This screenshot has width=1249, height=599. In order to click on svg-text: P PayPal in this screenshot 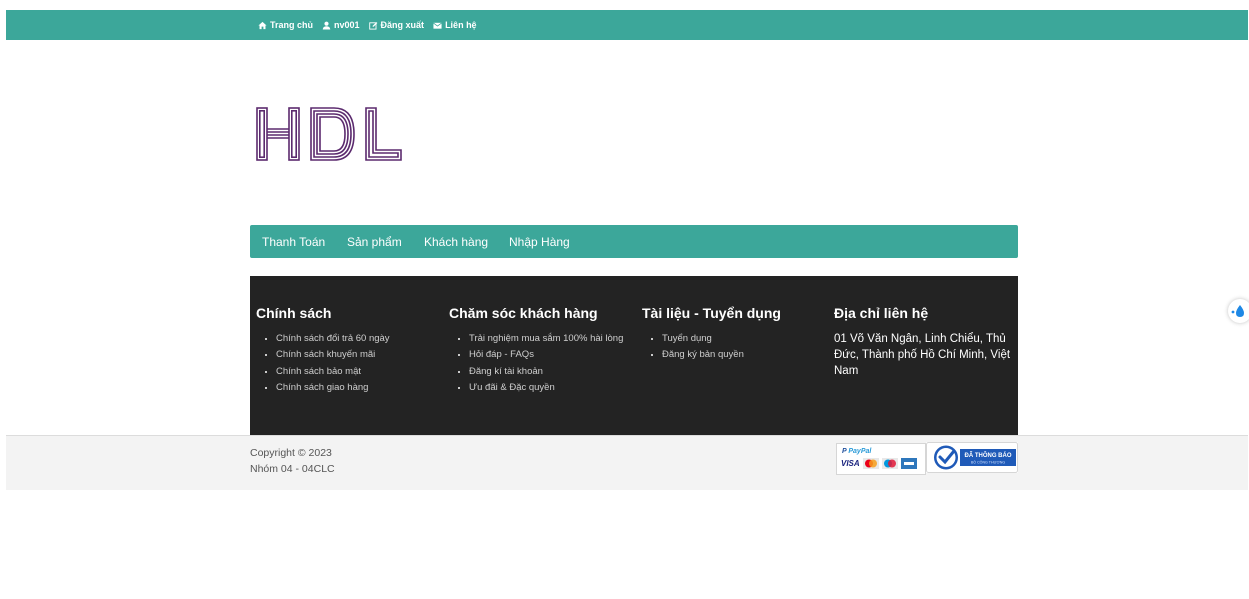, I will do `click(857, 451)`.